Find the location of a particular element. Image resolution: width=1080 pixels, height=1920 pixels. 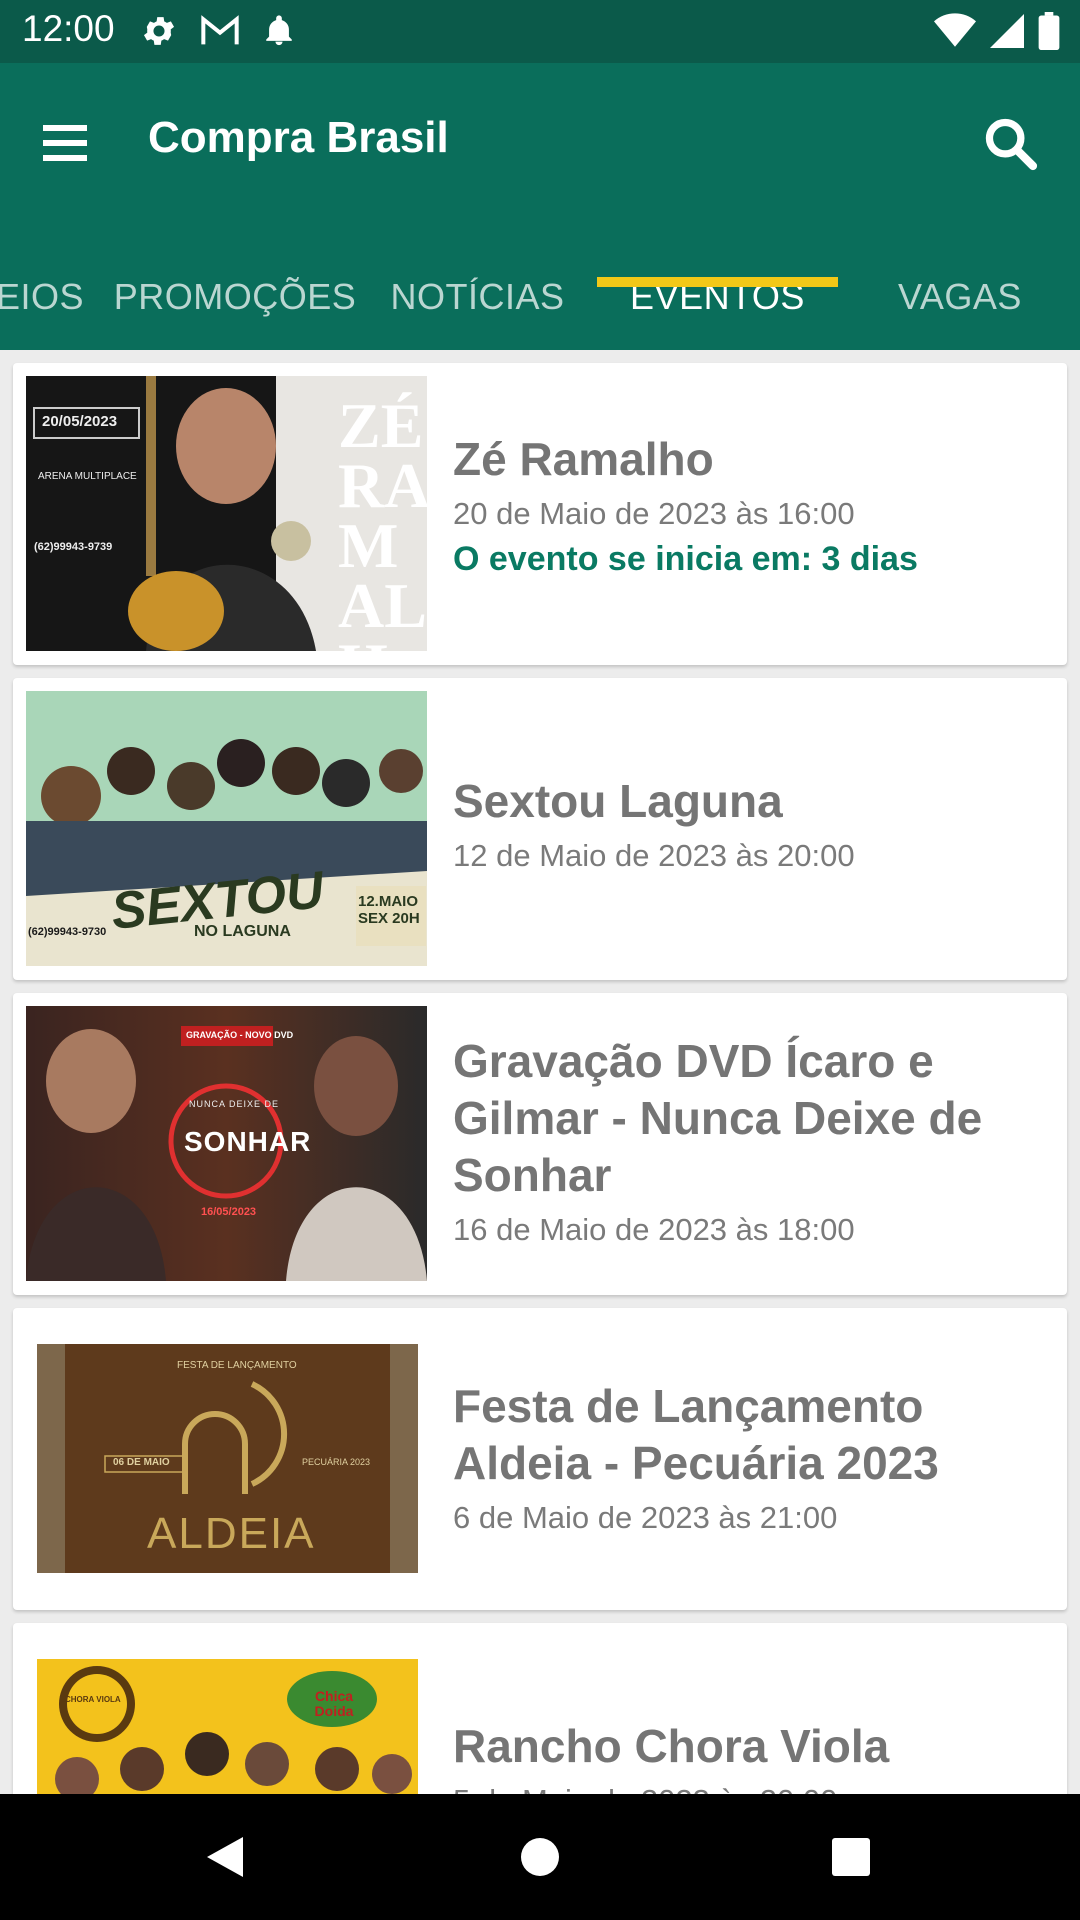

tab-label: EIOS is located at coordinates (42, 296).